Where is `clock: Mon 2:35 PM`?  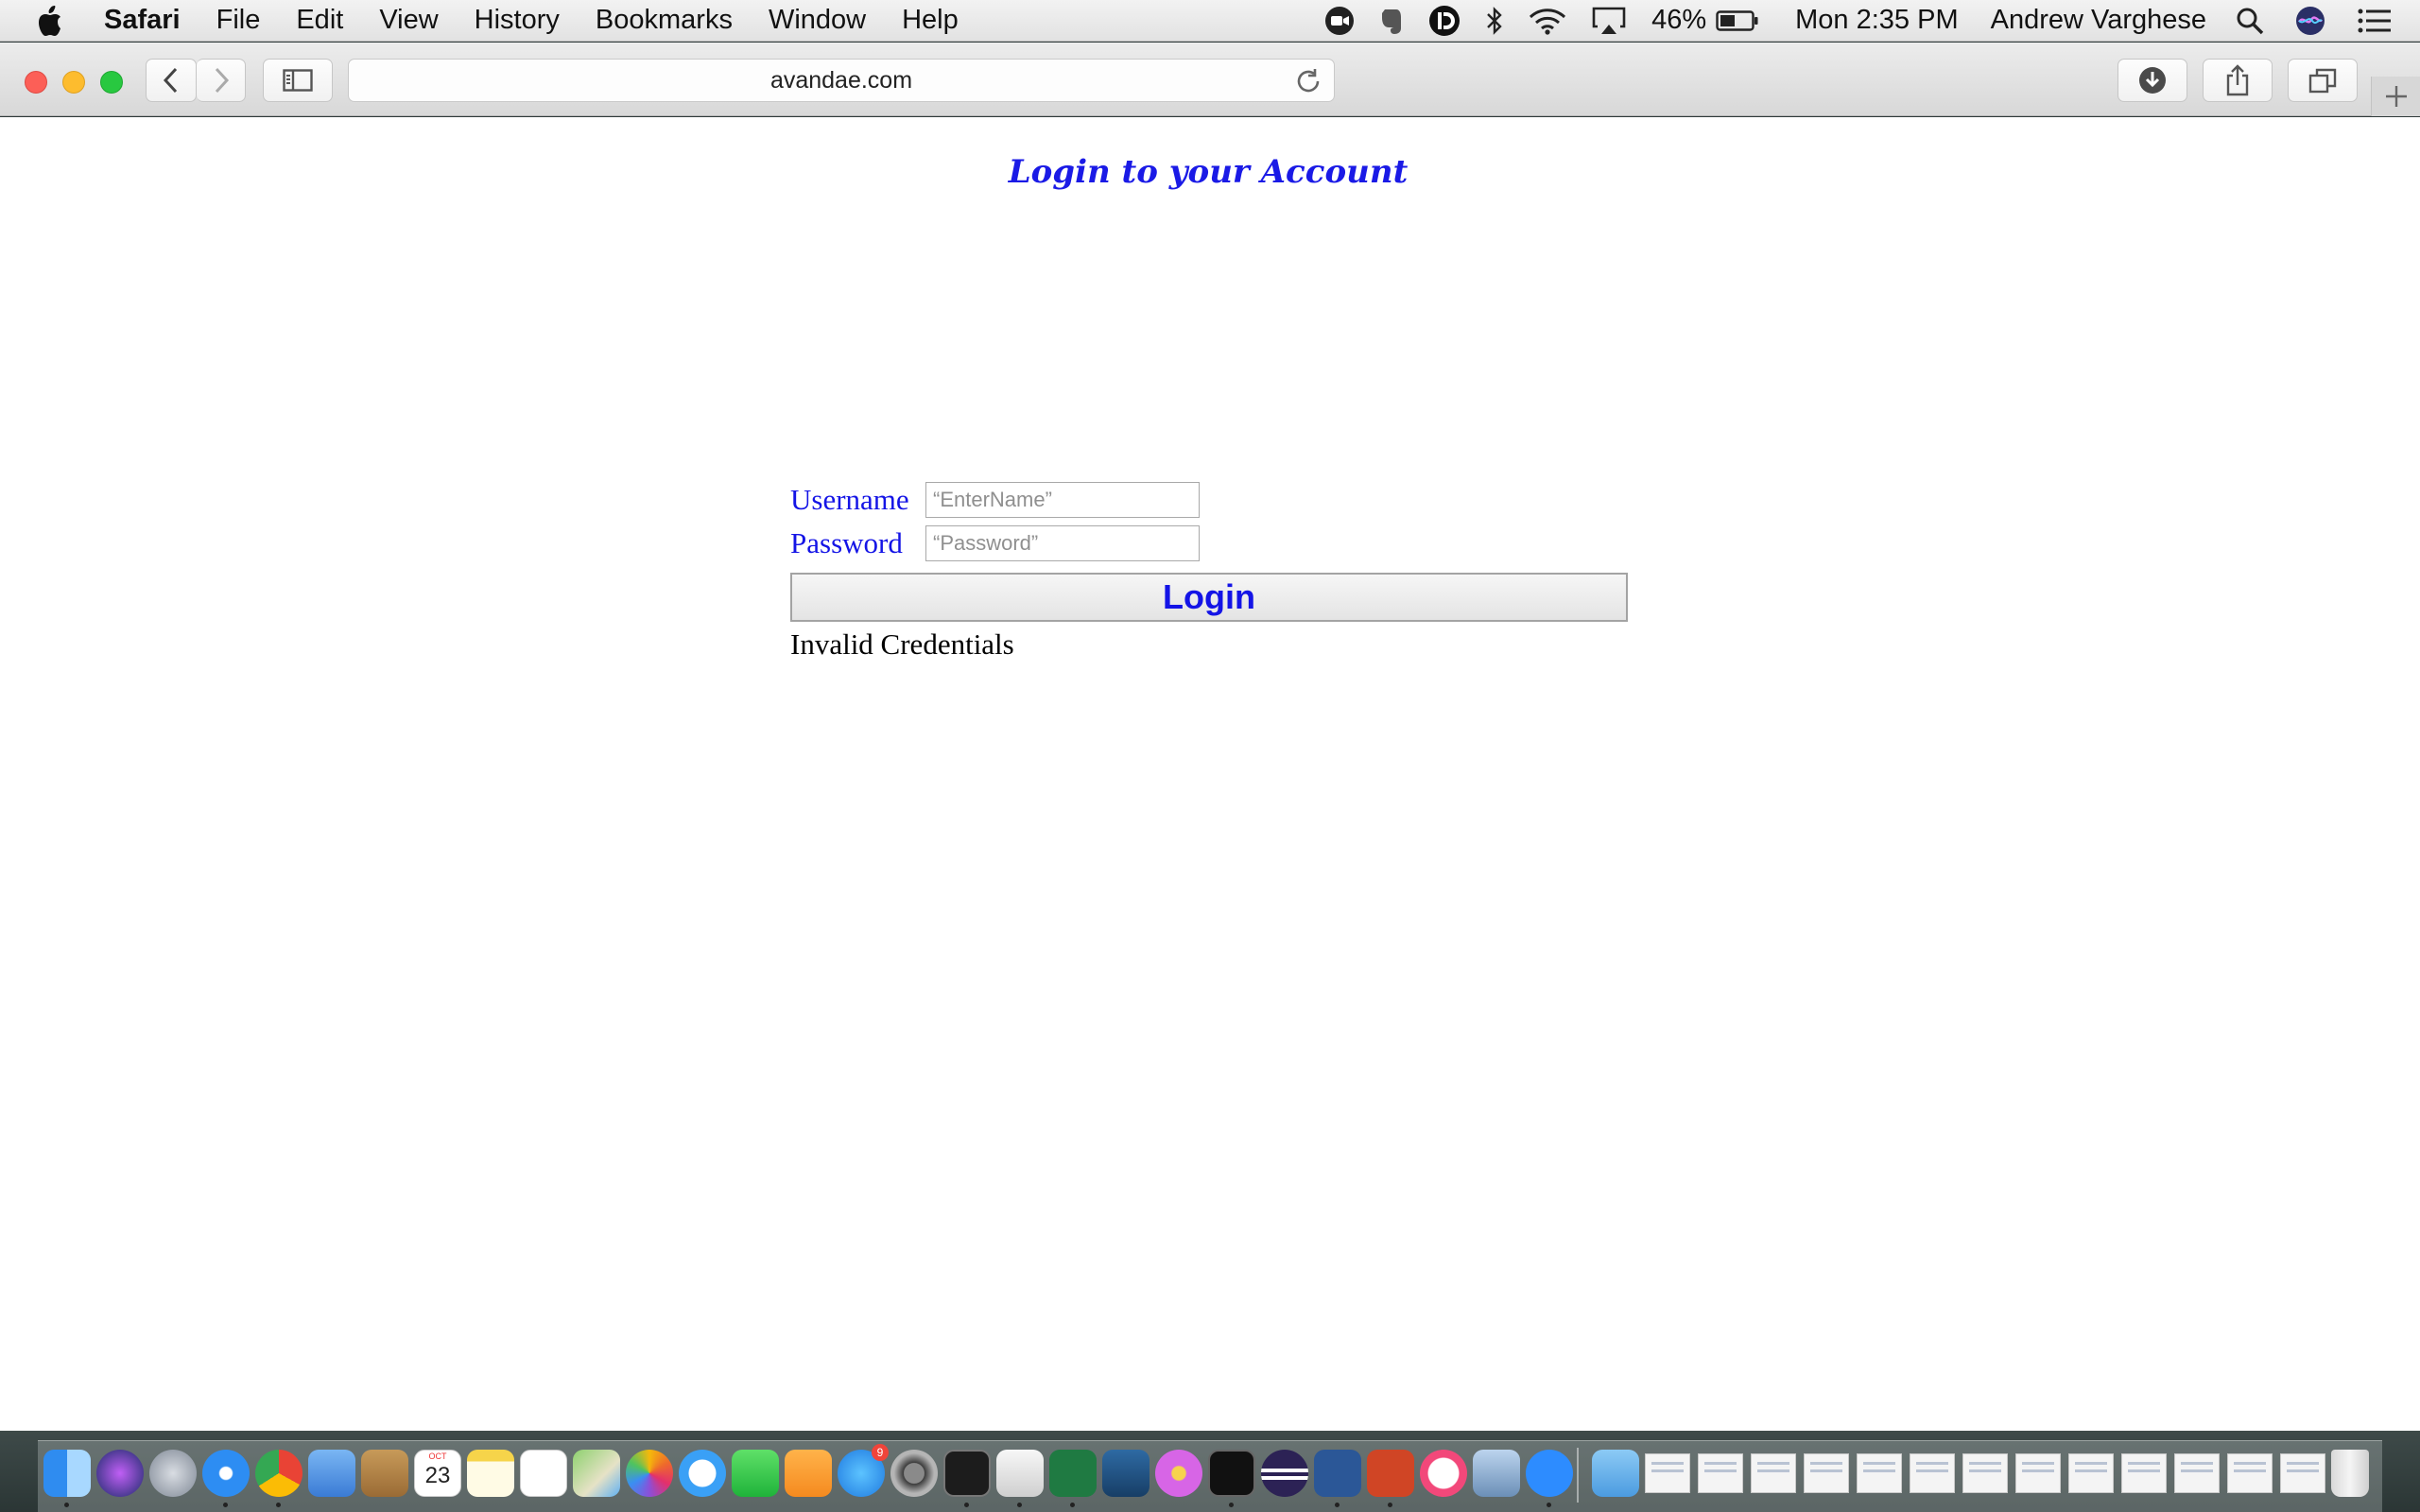
clock: Mon 2:35 PM is located at coordinates (1876, 20).